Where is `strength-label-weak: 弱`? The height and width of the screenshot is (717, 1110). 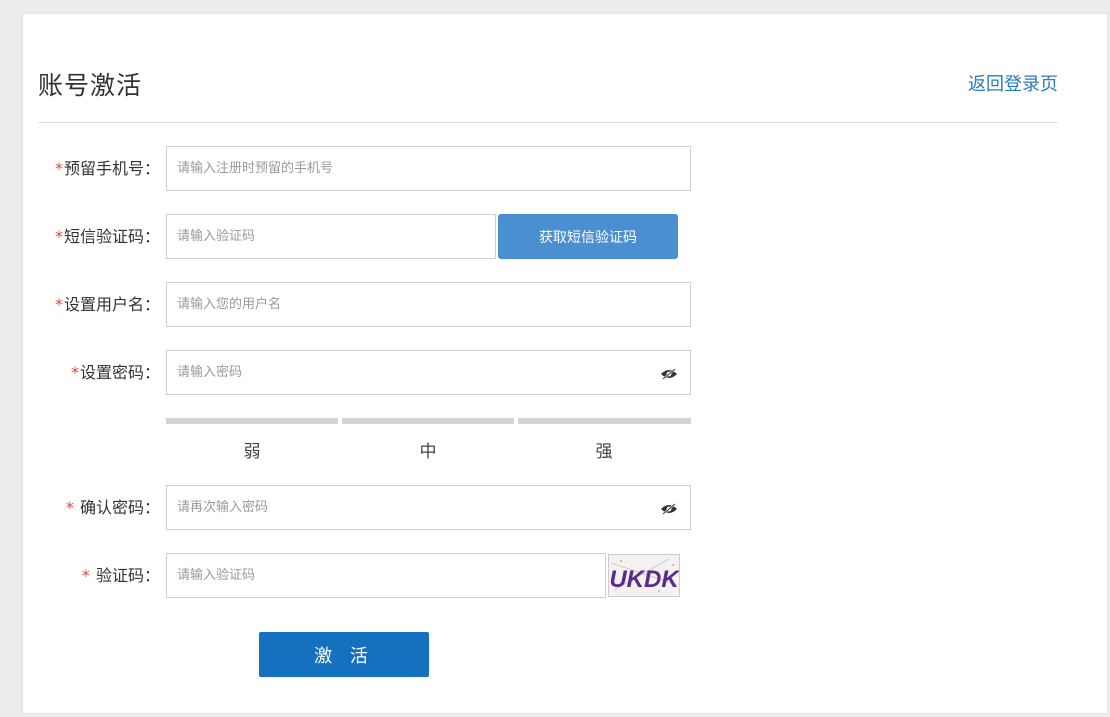 strength-label-weak: 弱 is located at coordinates (252, 452).